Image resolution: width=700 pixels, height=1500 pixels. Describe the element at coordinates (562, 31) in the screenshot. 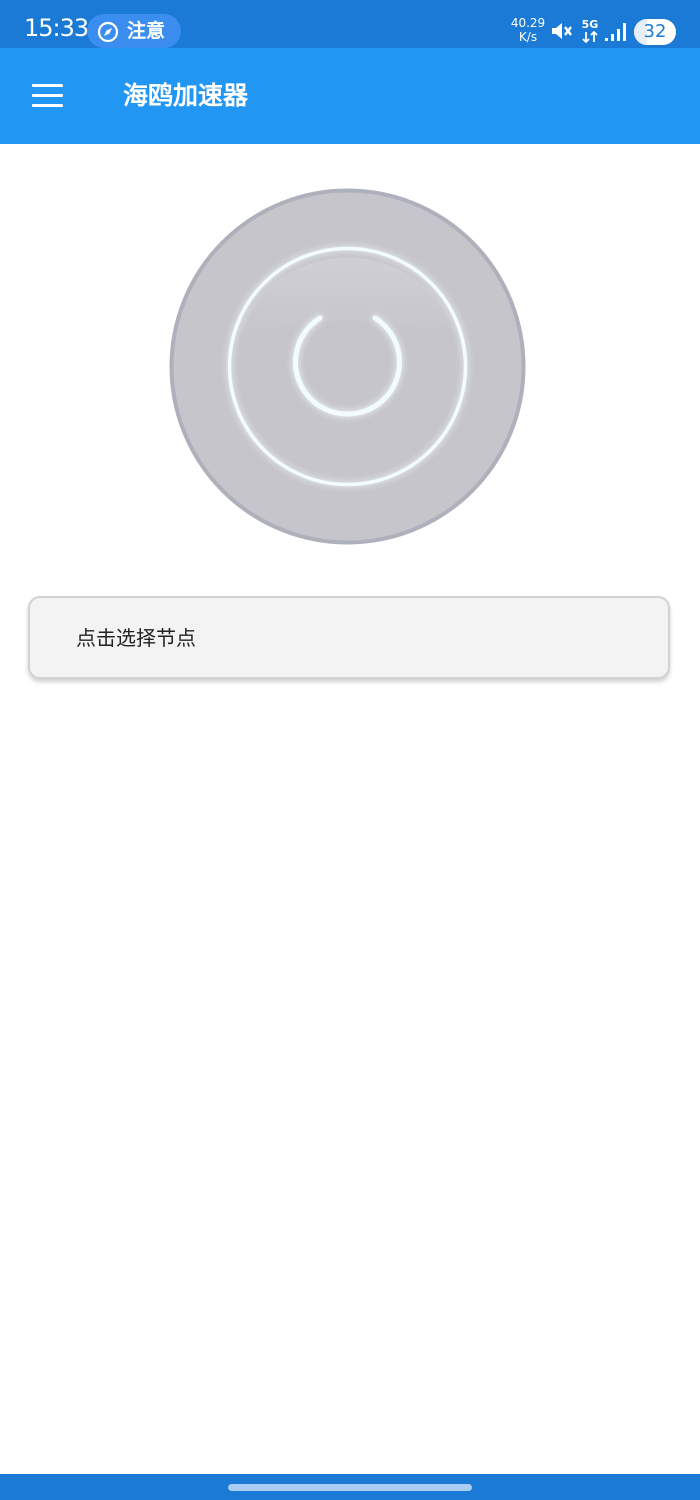

I see `mute-icon` at that location.